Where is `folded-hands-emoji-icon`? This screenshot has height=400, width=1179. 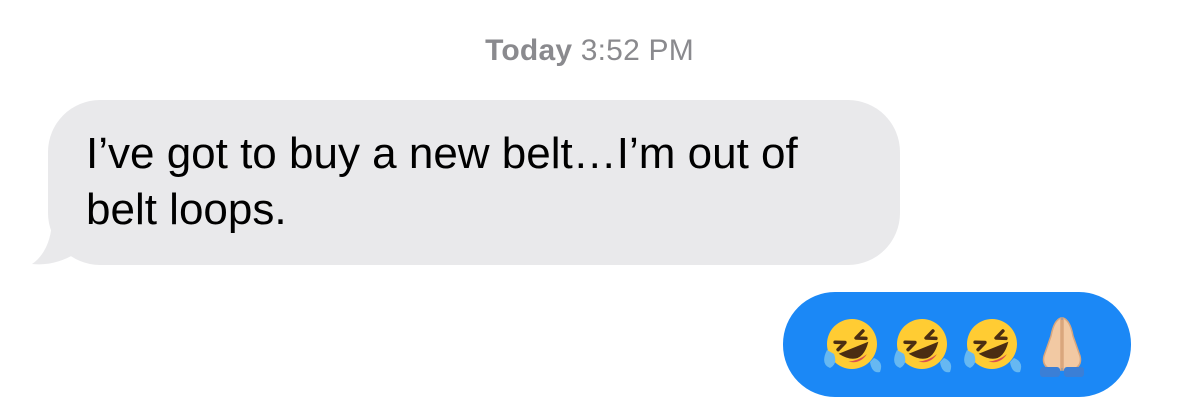 folded-hands-emoji-icon is located at coordinates (1062, 346).